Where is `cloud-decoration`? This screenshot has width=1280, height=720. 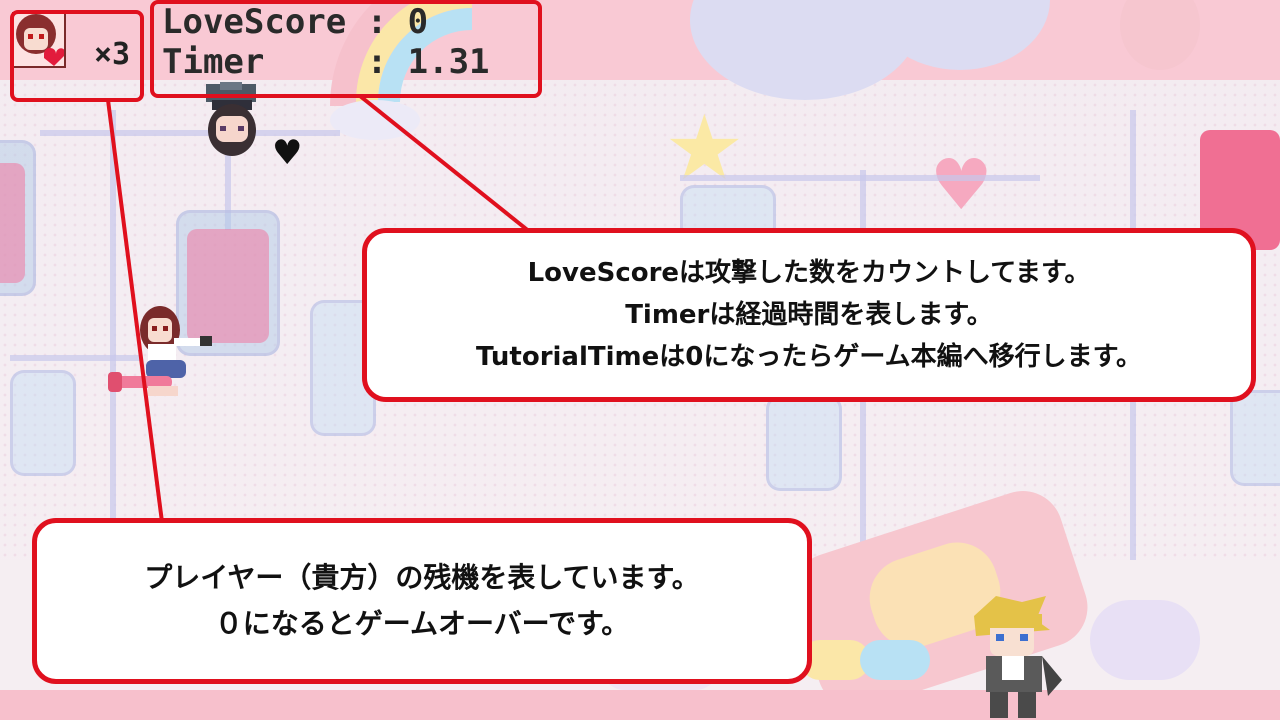
cloud-decoration is located at coordinates (375, 120).